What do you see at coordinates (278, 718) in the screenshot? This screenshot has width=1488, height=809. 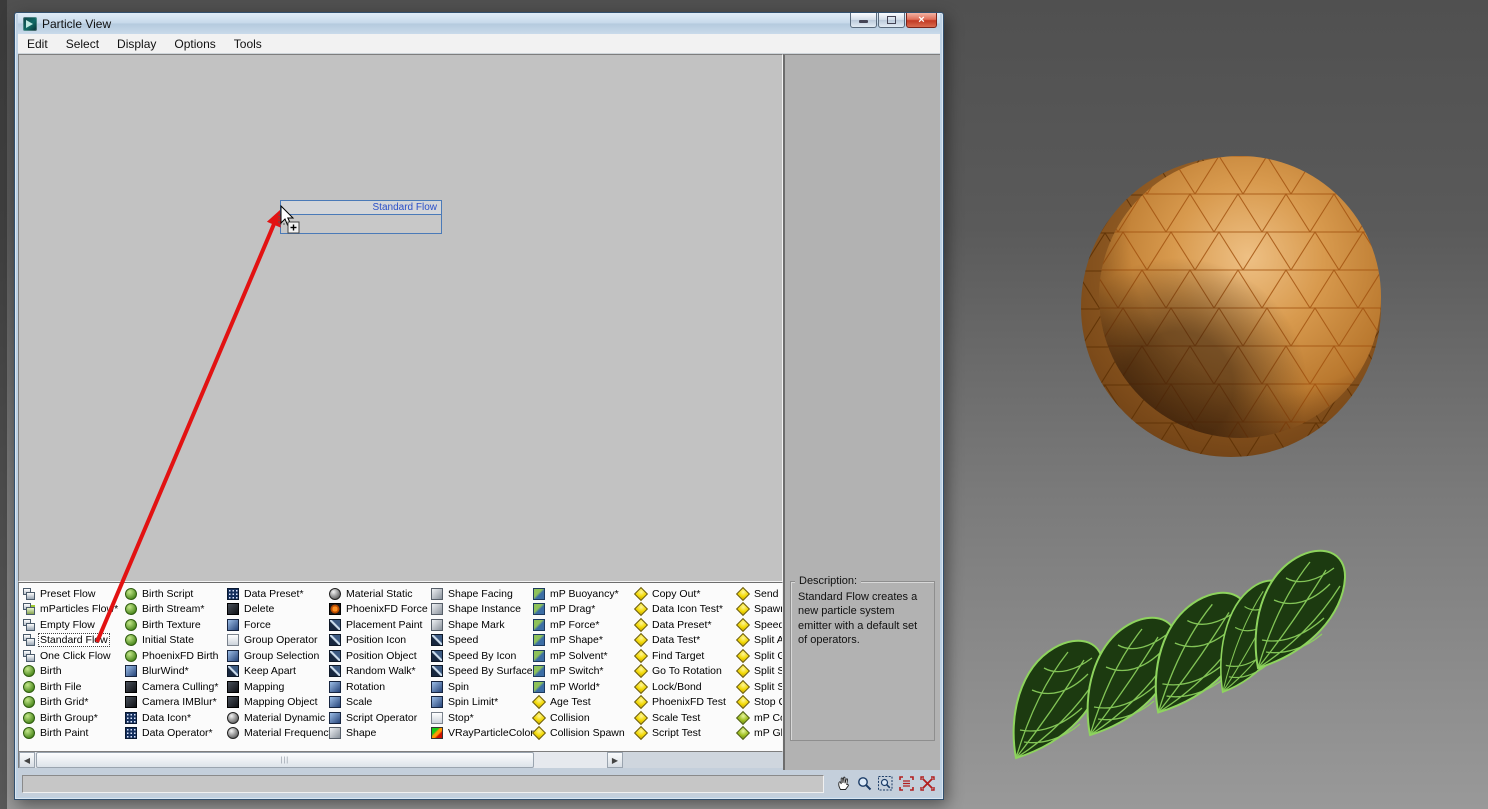 I see `depot-item: Material Dynamic` at bounding box center [278, 718].